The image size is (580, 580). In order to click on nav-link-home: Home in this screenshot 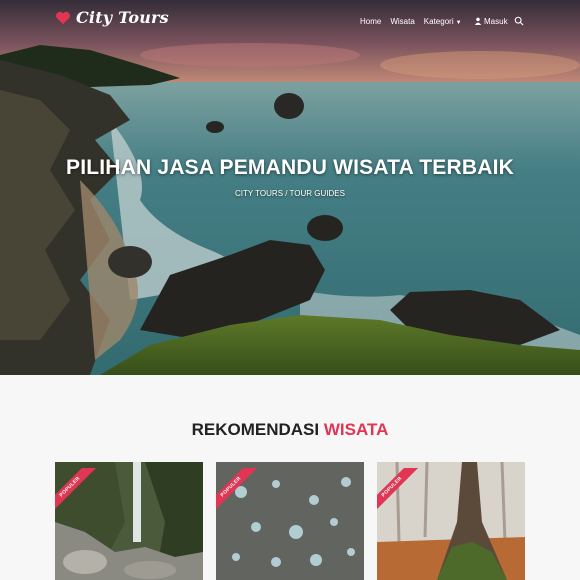, I will do `click(370, 21)`.